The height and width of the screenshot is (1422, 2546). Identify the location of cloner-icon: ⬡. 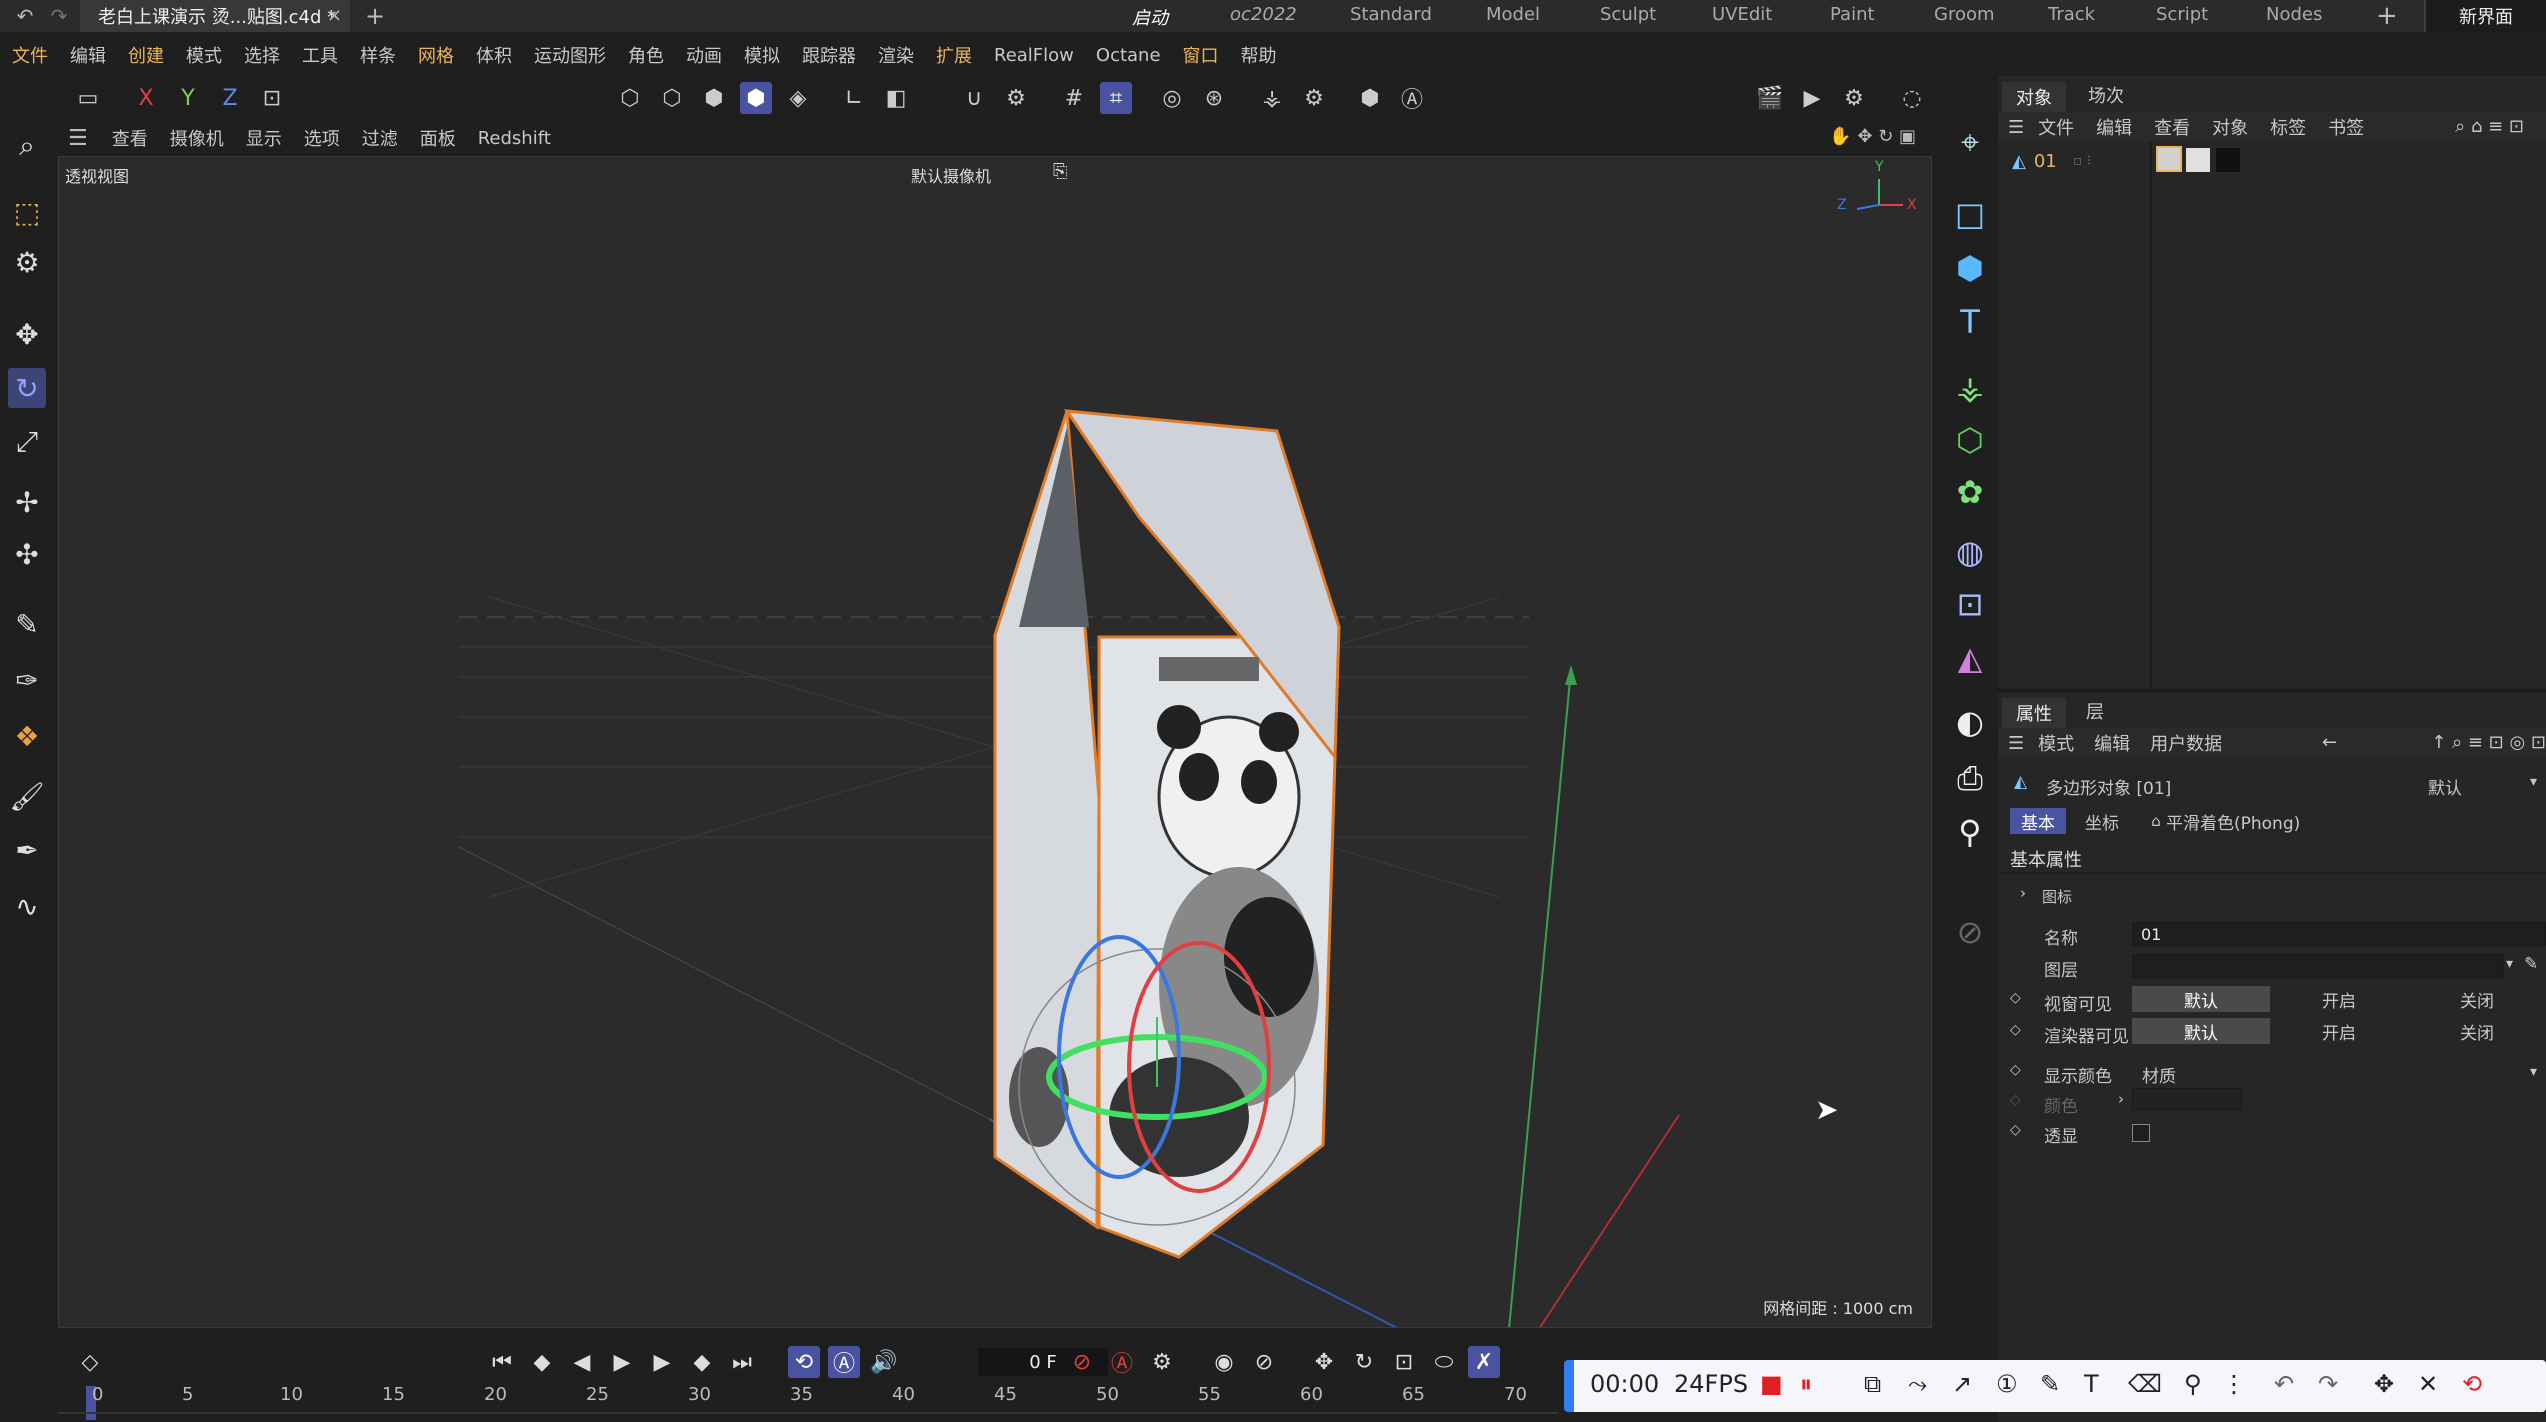
(1970, 440).